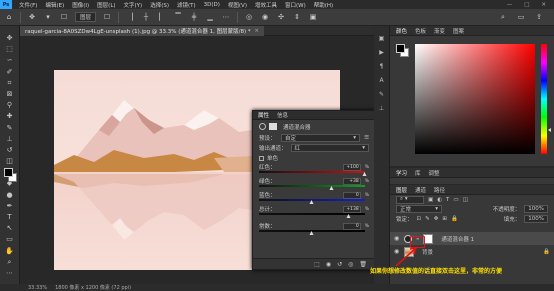  Describe the element at coordinates (133, 5) in the screenshot. I see `menu-type: 文字(Y)` at that location.